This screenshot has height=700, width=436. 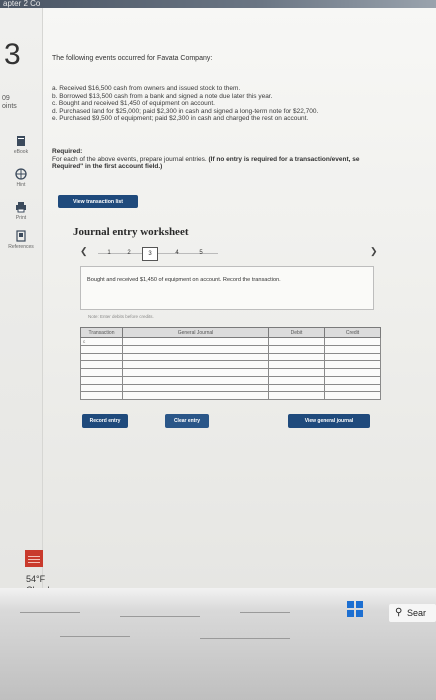 I want to click on journal-header-row: Transaction General Journal Debit Credit, so click(x=230, y=332).